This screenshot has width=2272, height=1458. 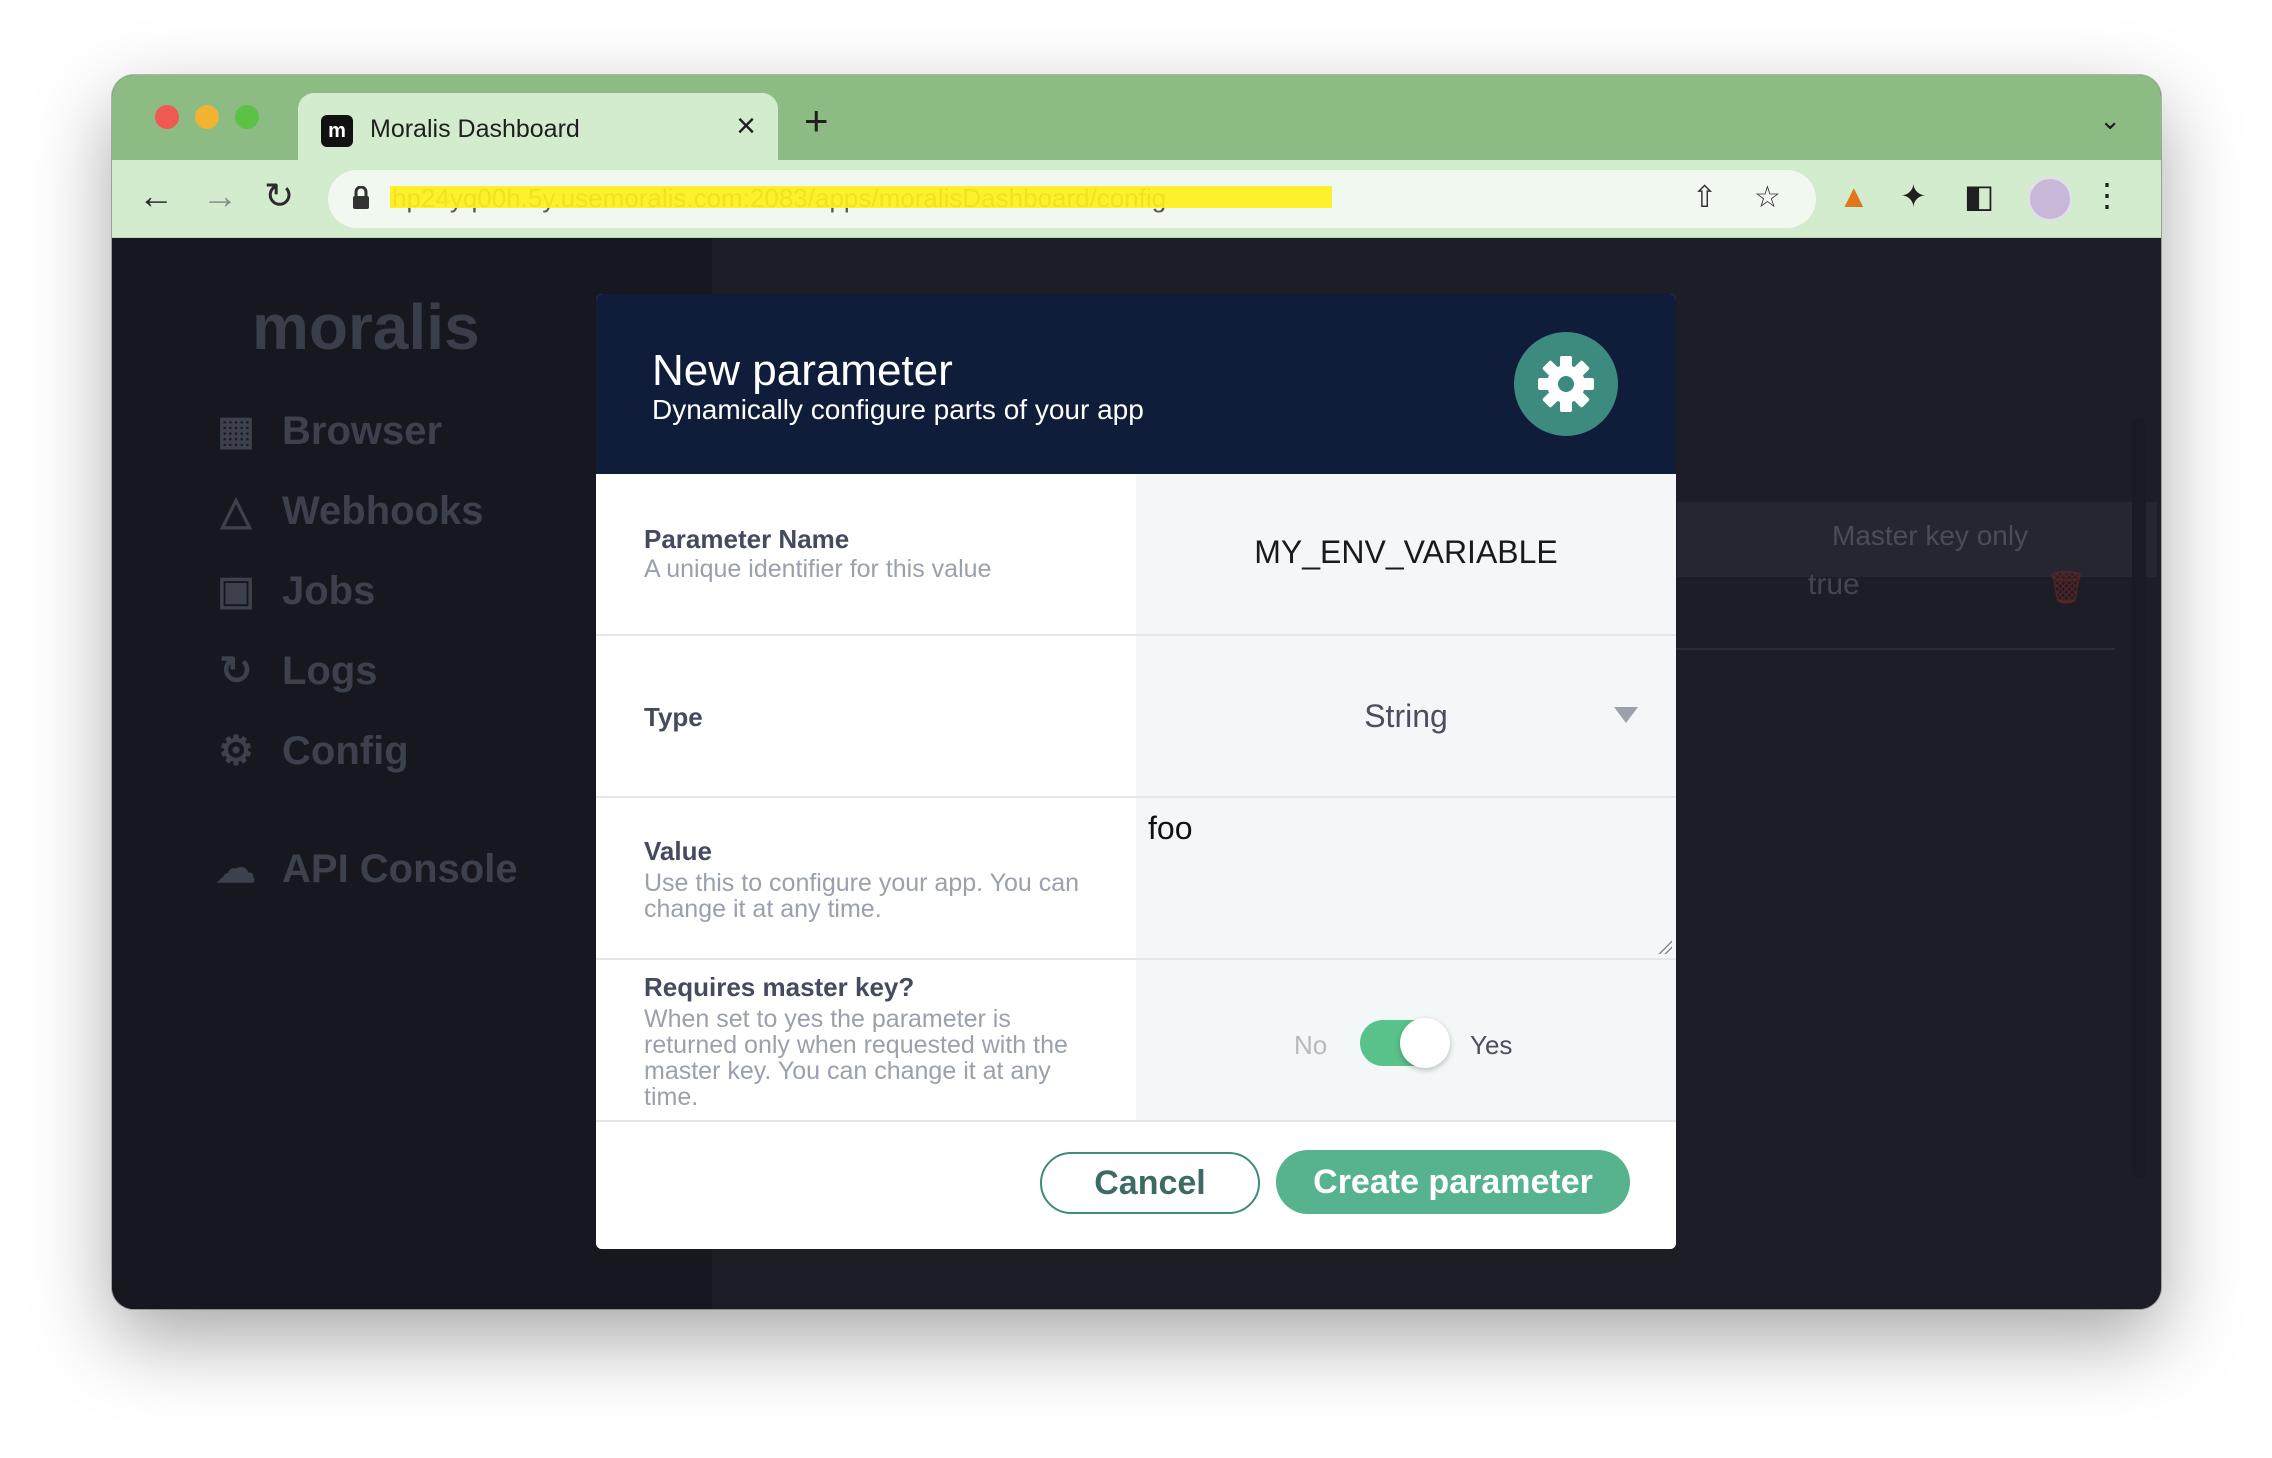 I want to click on table-cell-master-key: true, so click(x=1834, y=584).